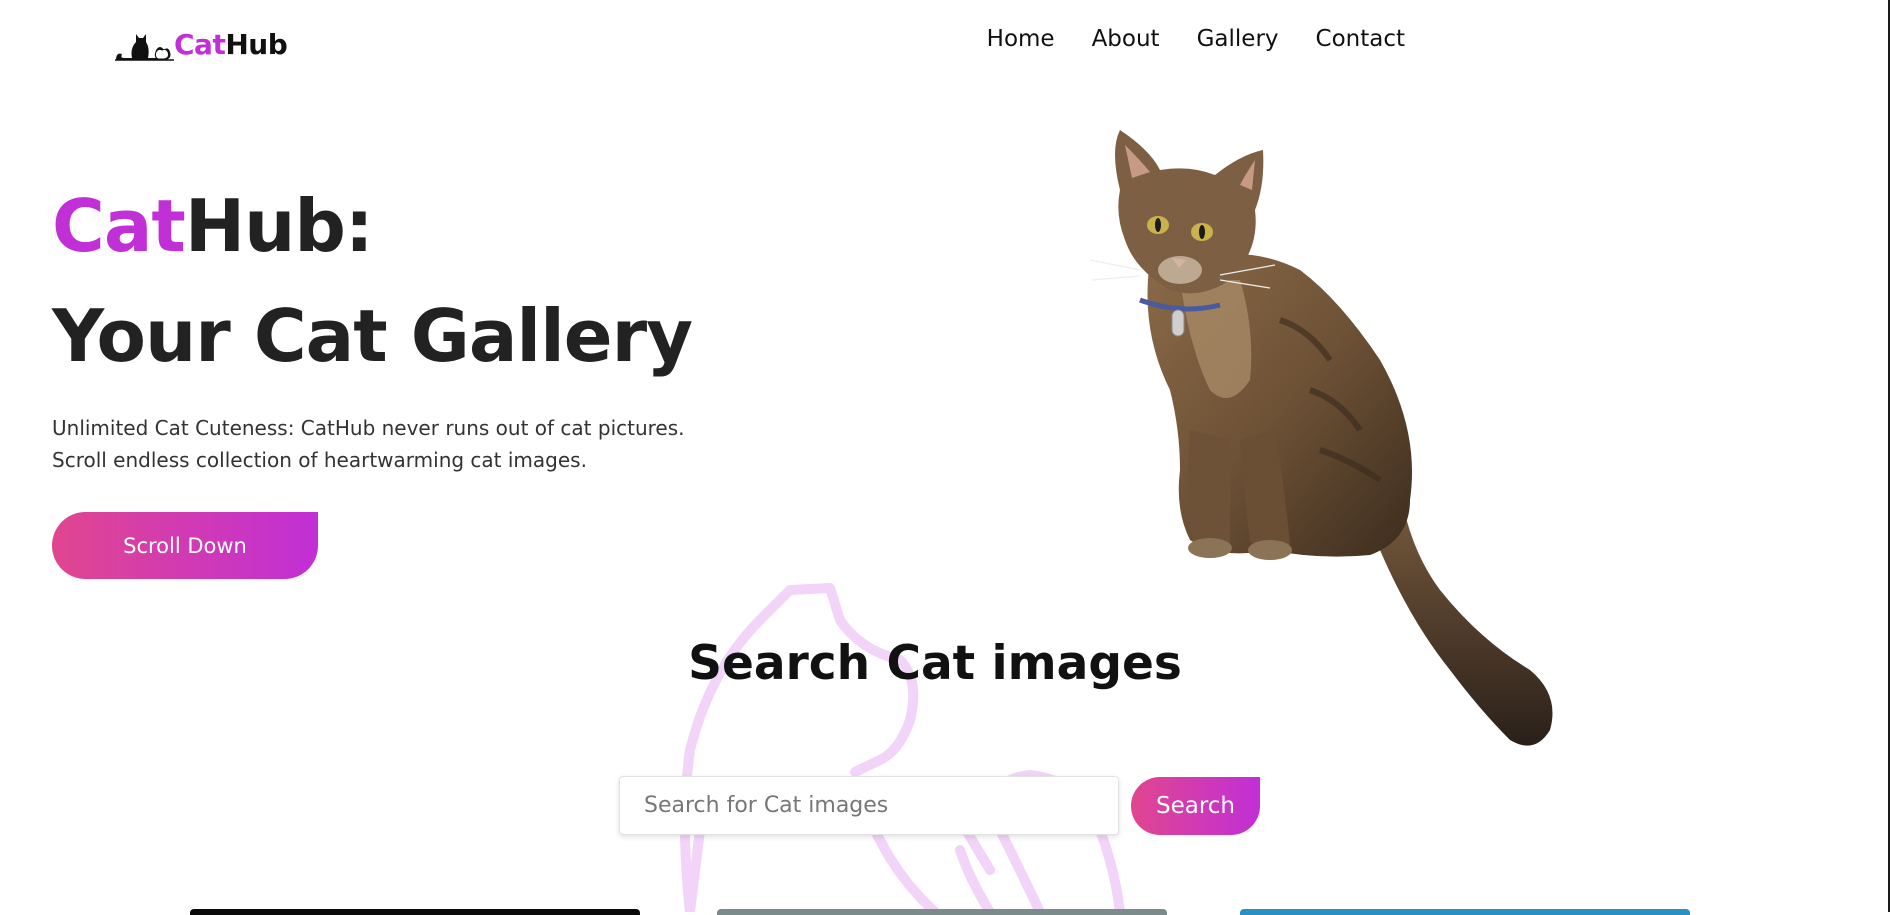 This screenshot has height=915, width=1890. I want to click on logo: CatHub, so click(201, 44).